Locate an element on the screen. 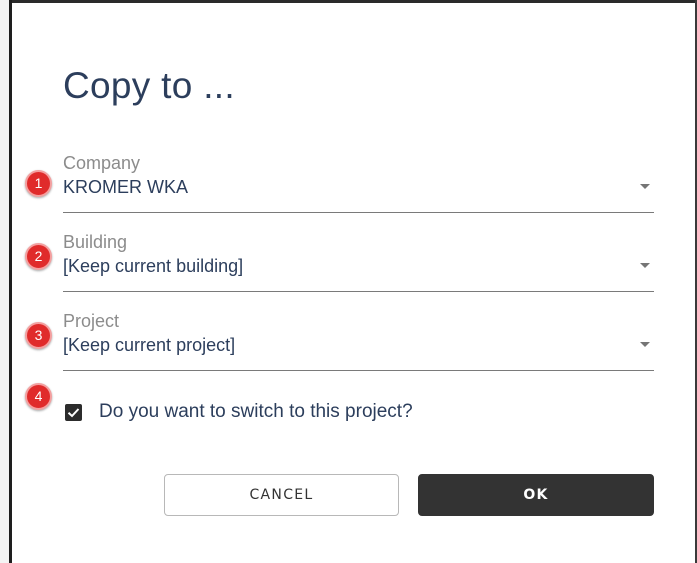 This screenshot has width=697, height=563. project-label: Project is located at coordinates (91, 321).